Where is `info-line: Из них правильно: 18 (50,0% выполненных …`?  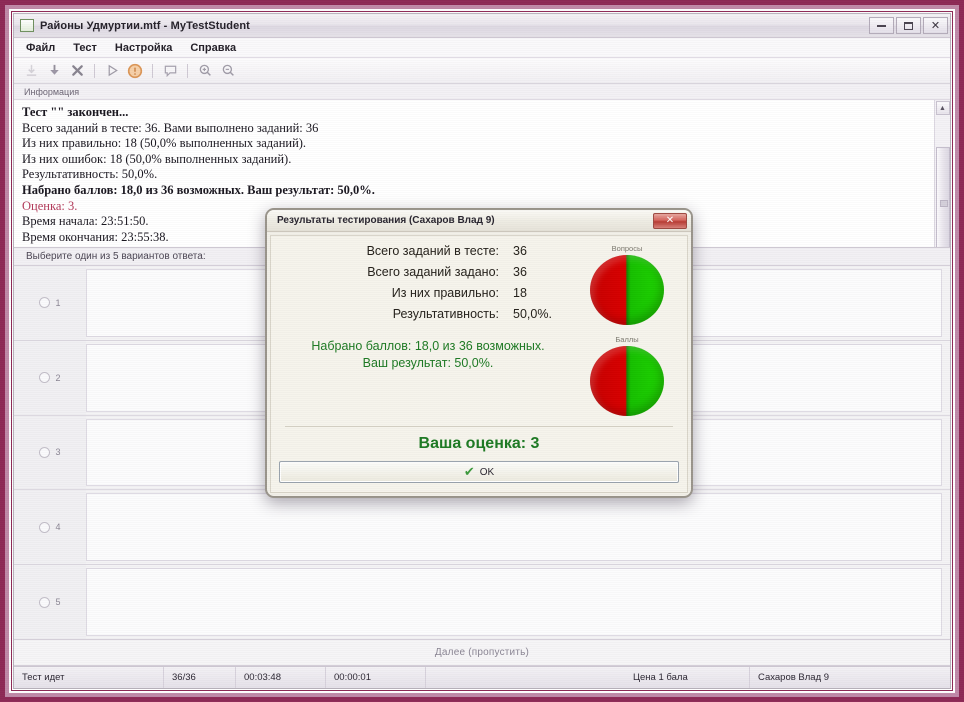
info-line: Из них правильно: 18 (50,0% выполненных … is located at coordinates (164, 143).